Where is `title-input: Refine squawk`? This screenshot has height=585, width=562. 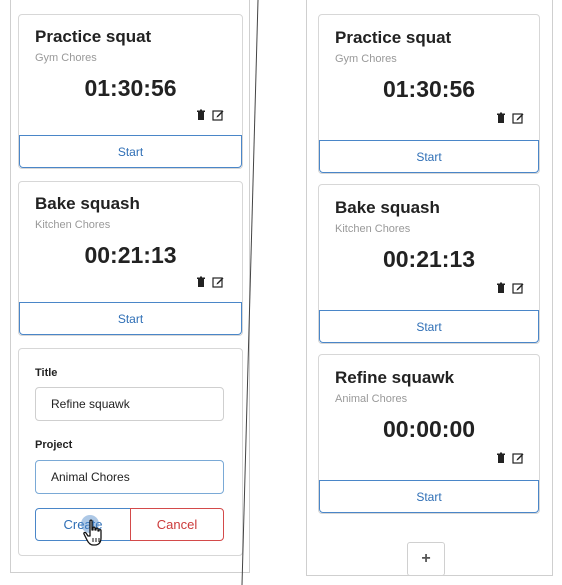
title-input: Refine squawk is located at coordinates (129, 404).